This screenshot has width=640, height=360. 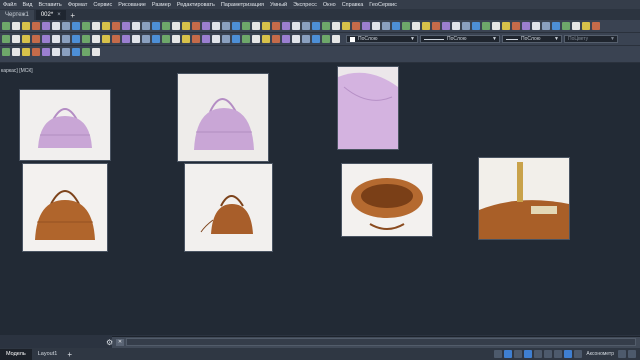 I want to click on grid-icon, so click(x=498, y=354).